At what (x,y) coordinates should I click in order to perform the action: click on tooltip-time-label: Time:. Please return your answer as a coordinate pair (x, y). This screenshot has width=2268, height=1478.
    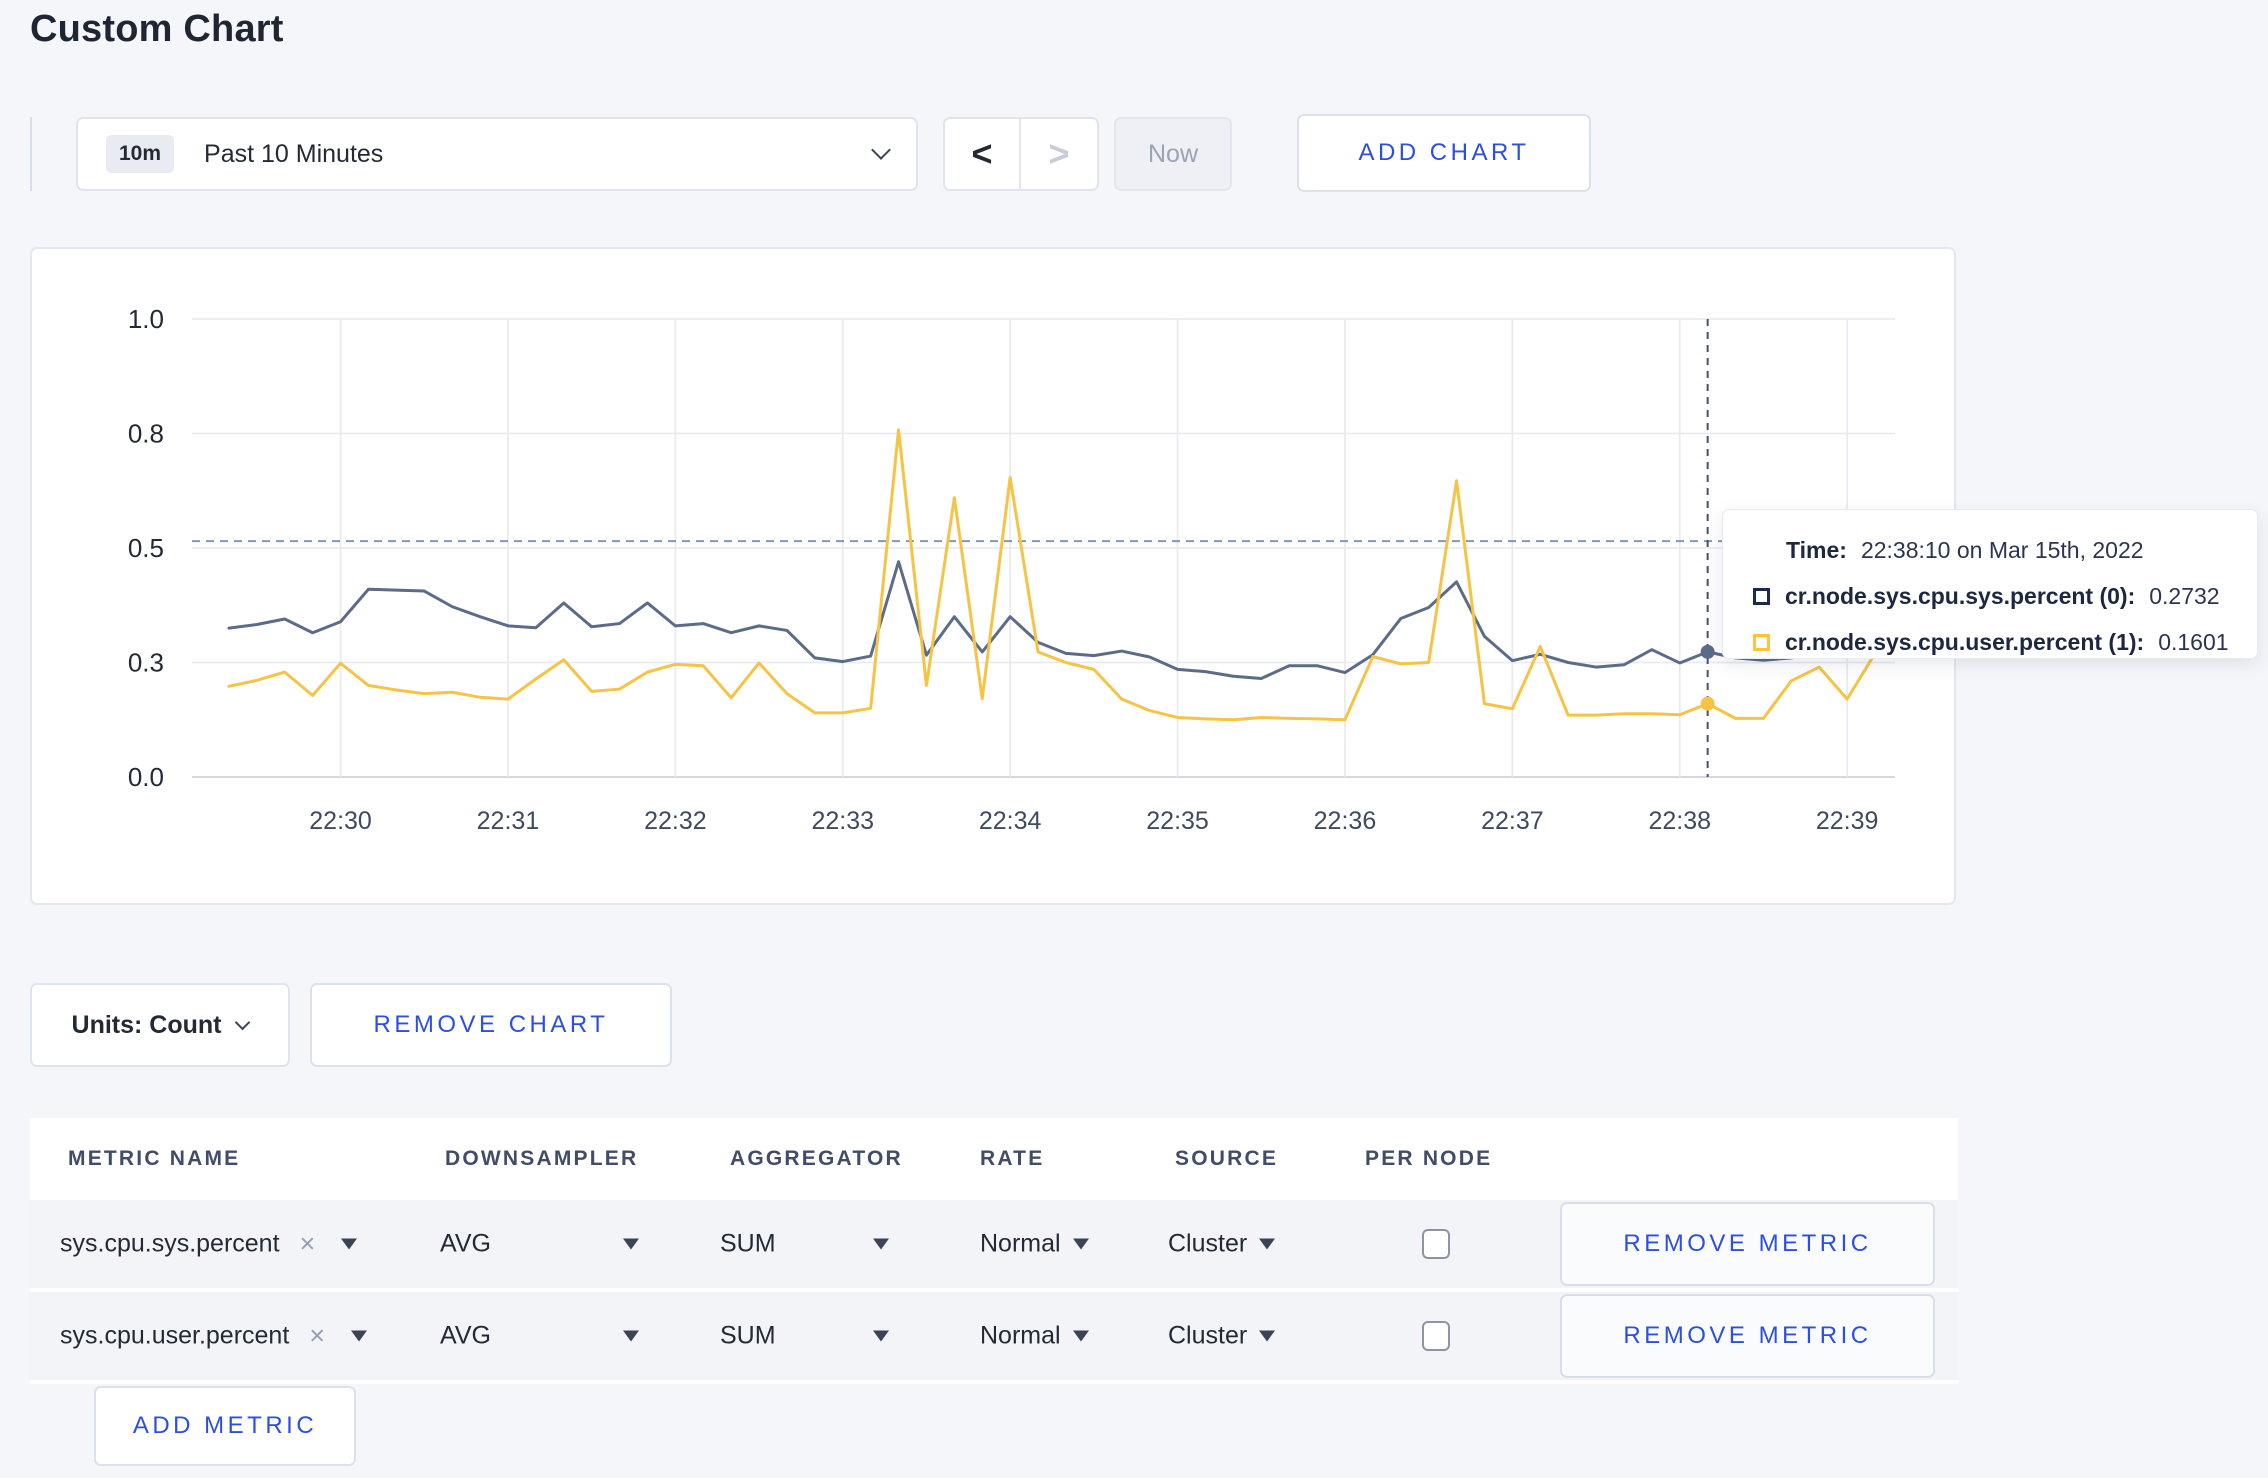
    Looking at the image, I should click on (1816, 549).